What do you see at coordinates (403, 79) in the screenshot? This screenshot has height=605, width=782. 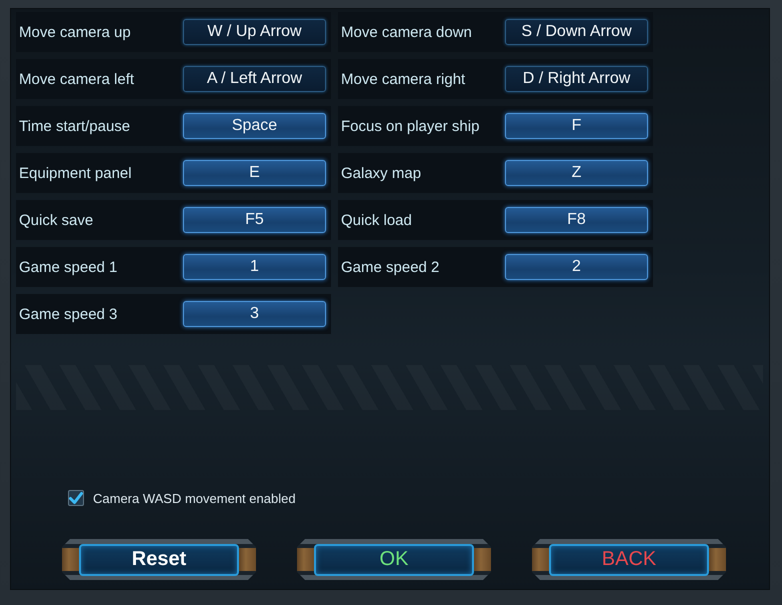 I see `action-label: Move camera right` at bounding box center [403, 79].